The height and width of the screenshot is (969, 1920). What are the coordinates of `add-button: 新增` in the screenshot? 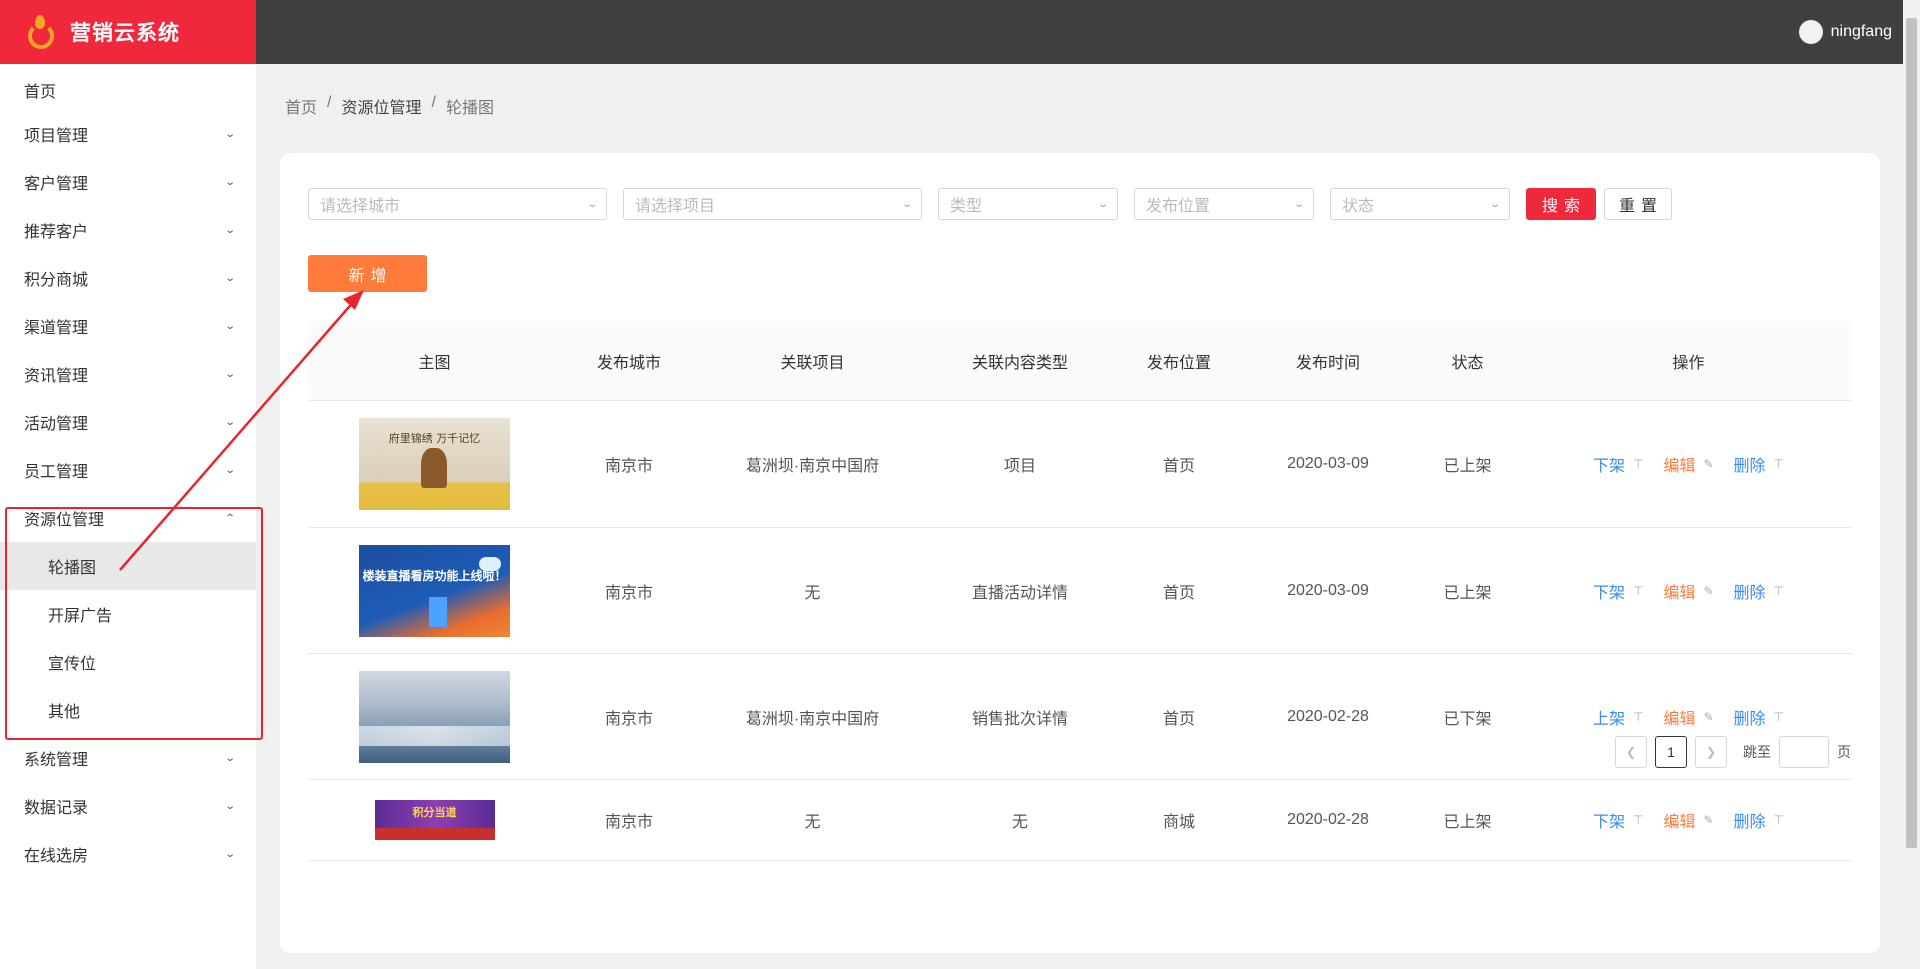 It's located at (367, 273).